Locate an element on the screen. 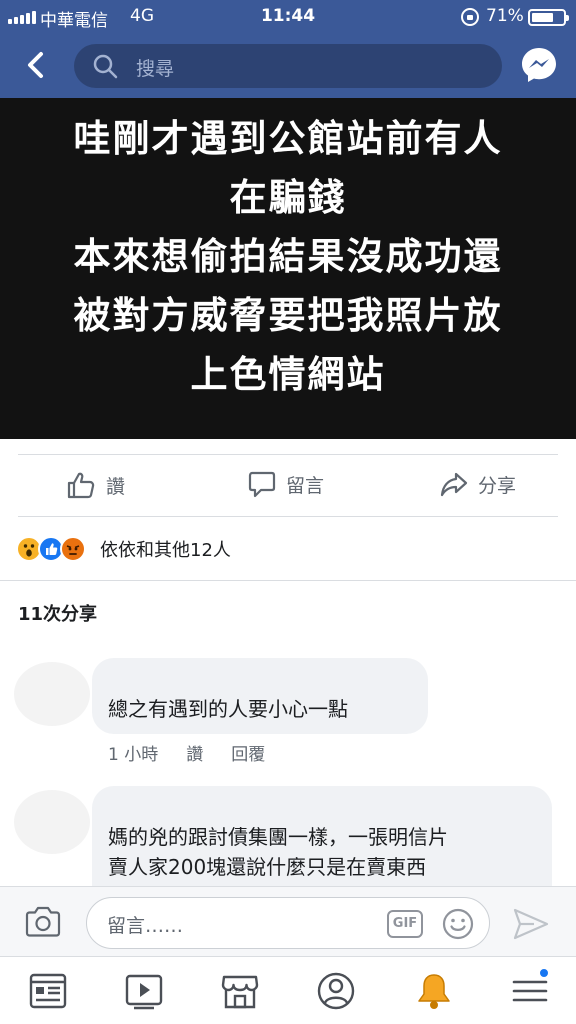  camera-icon is located at coordinates (43, 922).